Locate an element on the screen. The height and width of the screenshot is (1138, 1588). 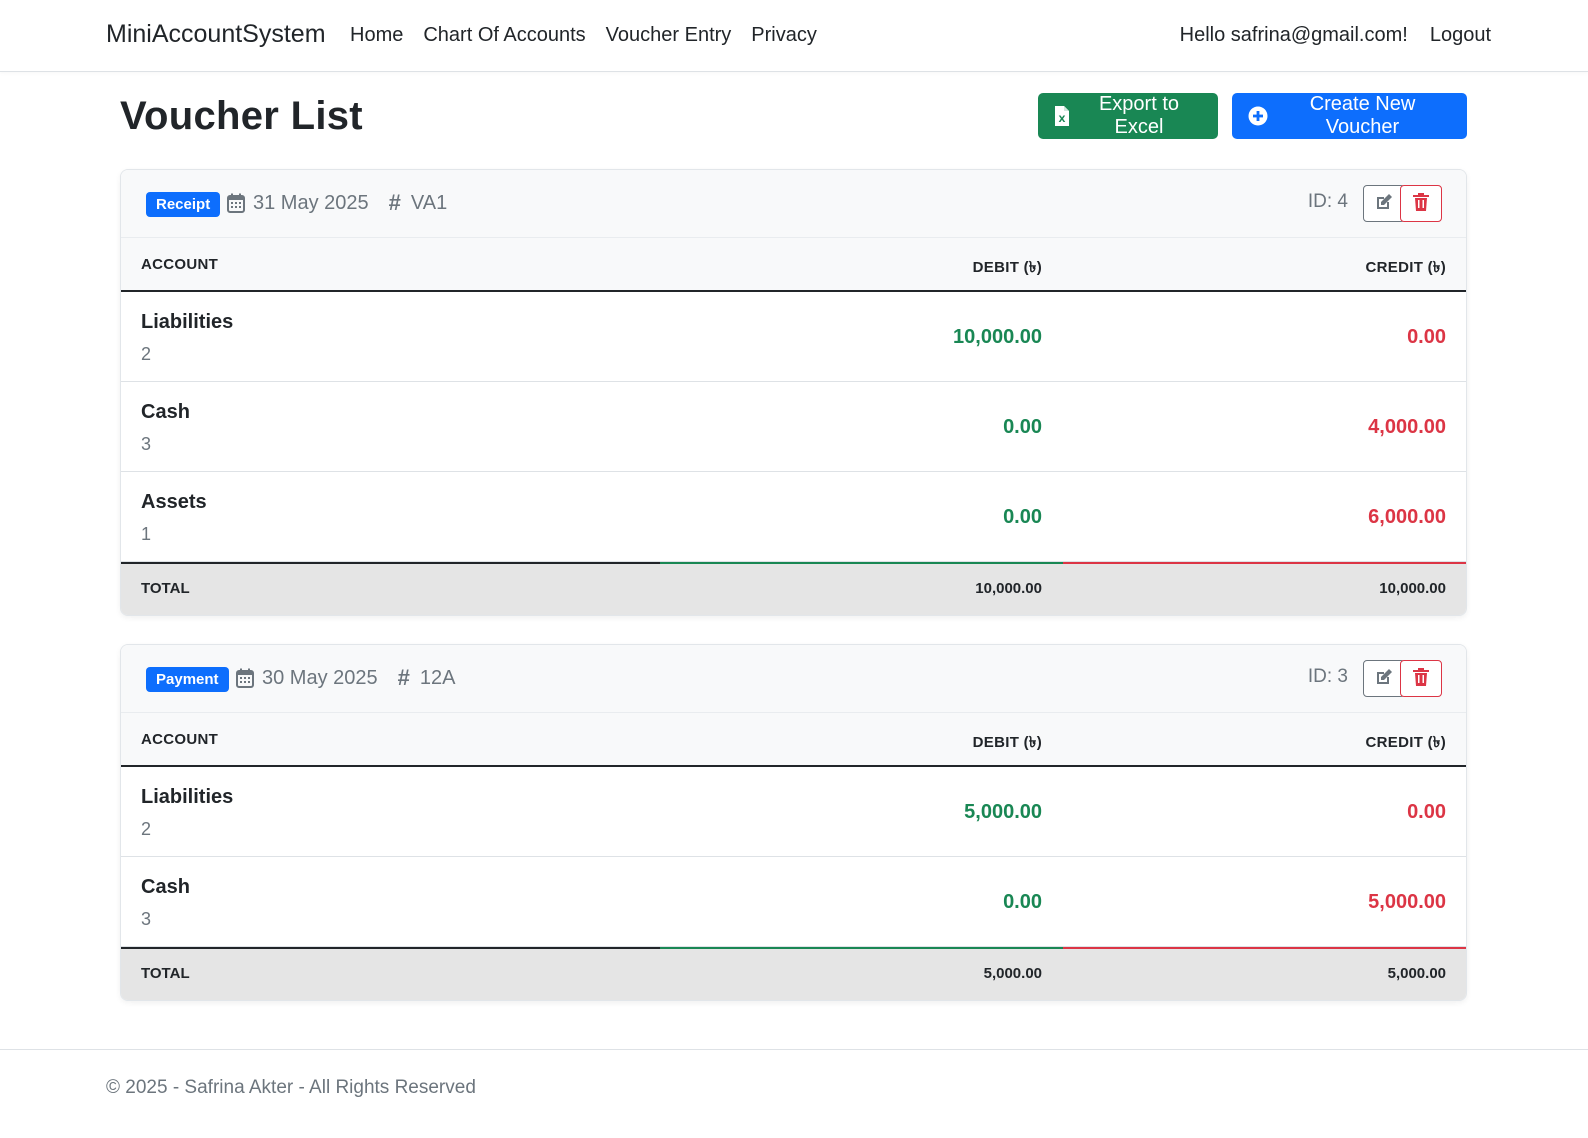
page-title: Voucher List is located at coordinates (241, 116).